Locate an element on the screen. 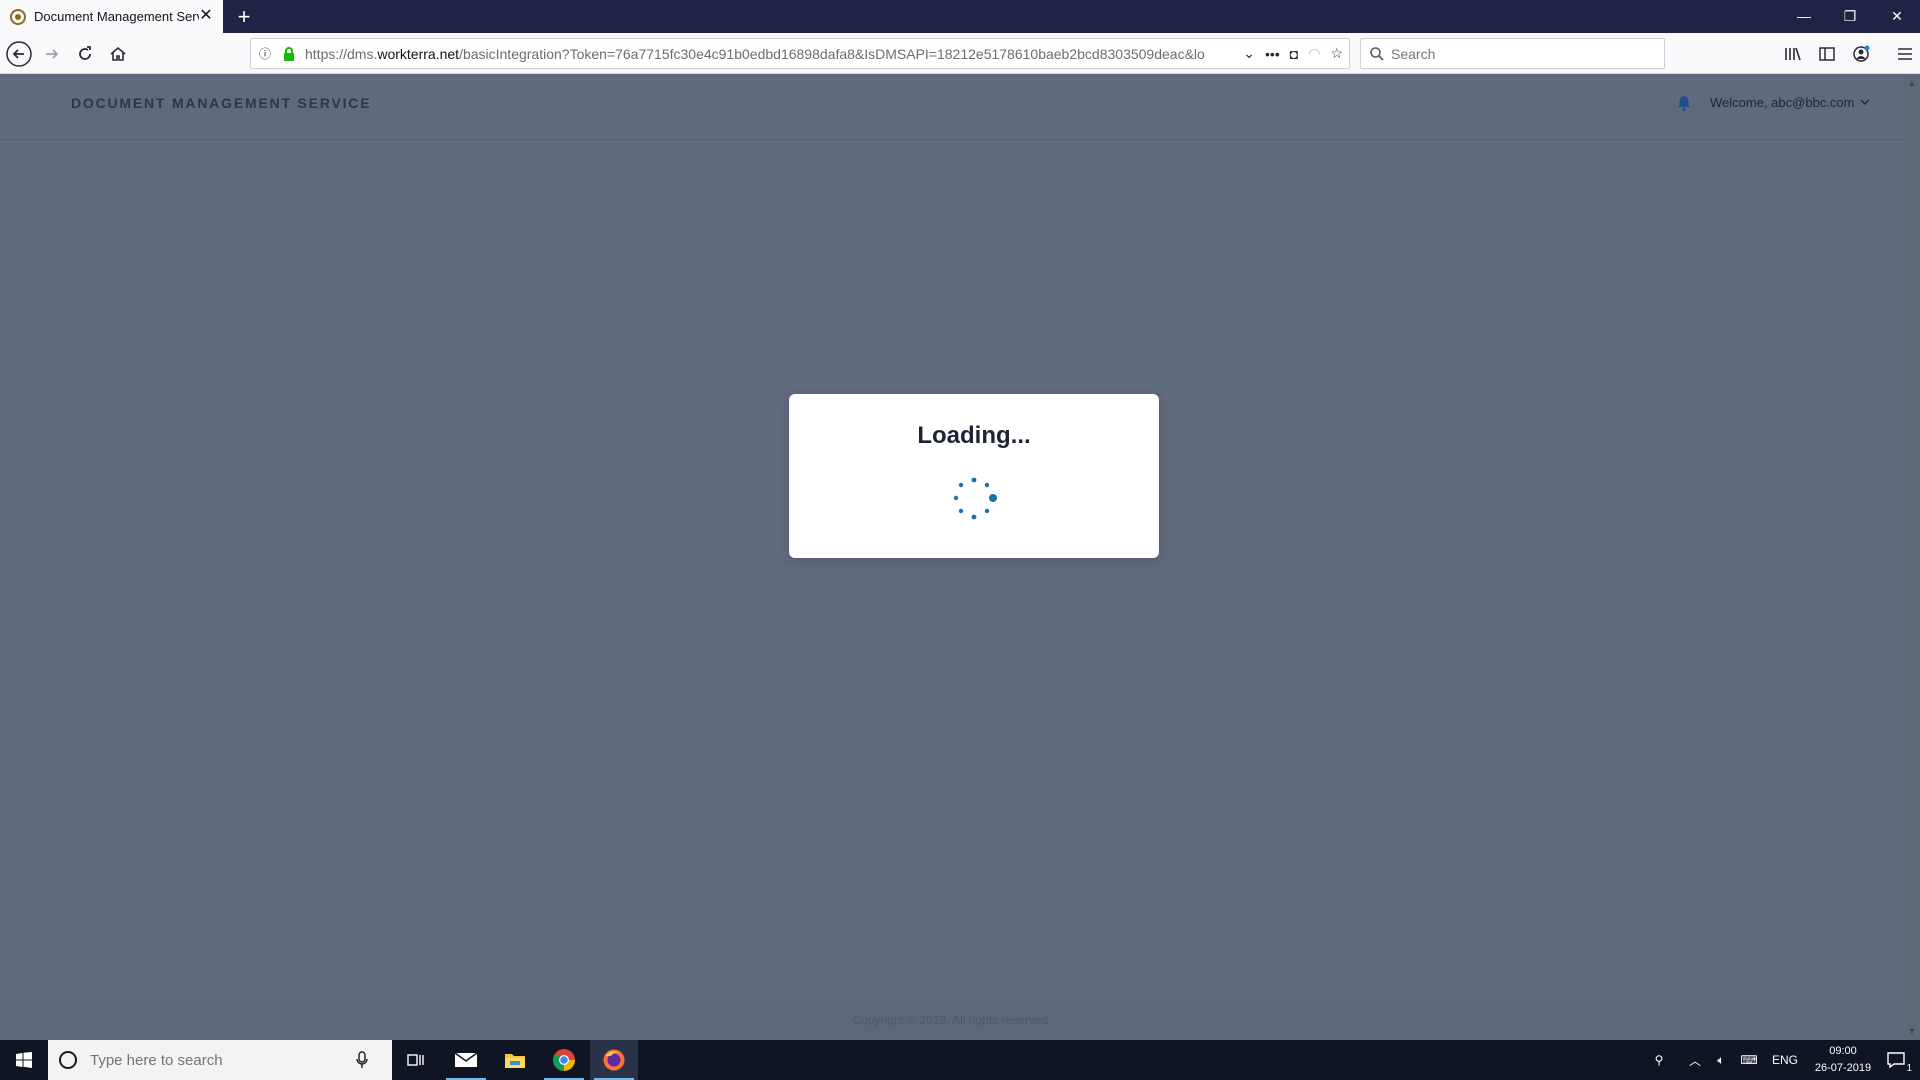  notification-icon is located at coordinates (1896, 1060).